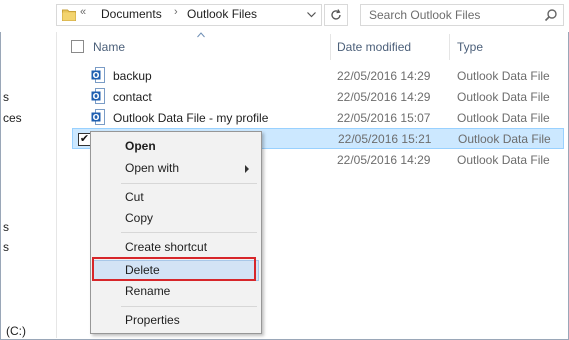 Image resolution: width=569 pixels, height=340 pixels. What do you see at coordinates (83, 12) in the screenshot?
I see `address-overflow-chevron: «` at bounding box center [83, 12].